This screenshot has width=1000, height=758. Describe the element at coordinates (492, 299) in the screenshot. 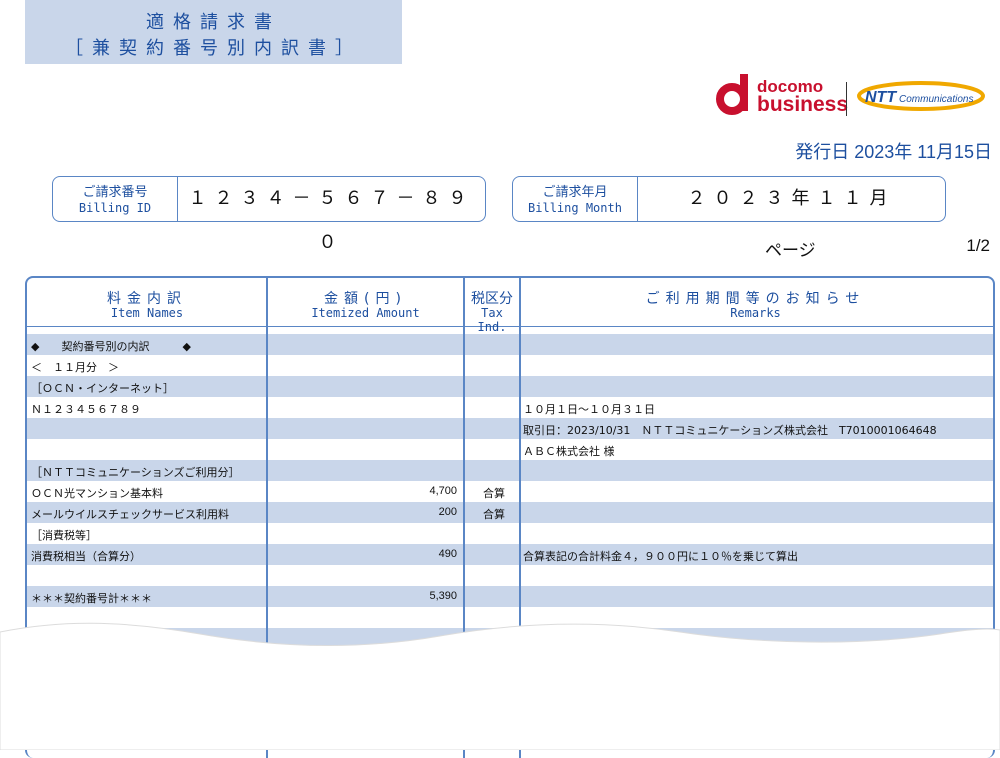

I see `header-tax-jp: 税区分` at that location.